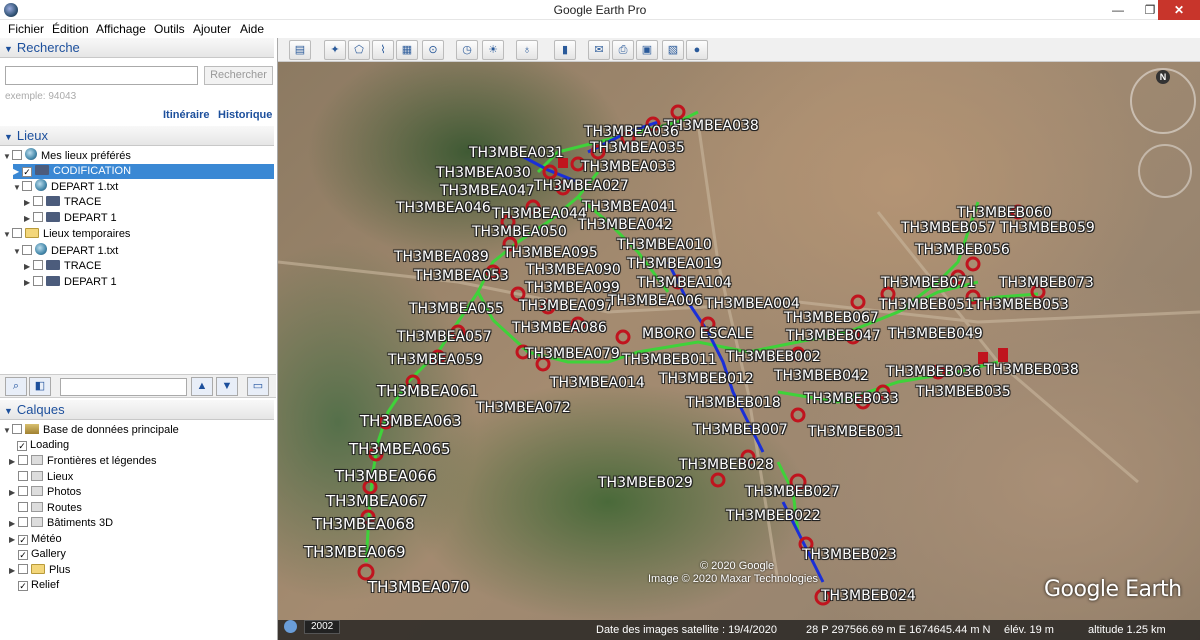 Image resolution: width=1200 pixels, height=640 pixels. What do you see at coordinates (441, 257) in the screenshot?
I see `map-label: TH3MBEA089` at bounding box center [441, 257].